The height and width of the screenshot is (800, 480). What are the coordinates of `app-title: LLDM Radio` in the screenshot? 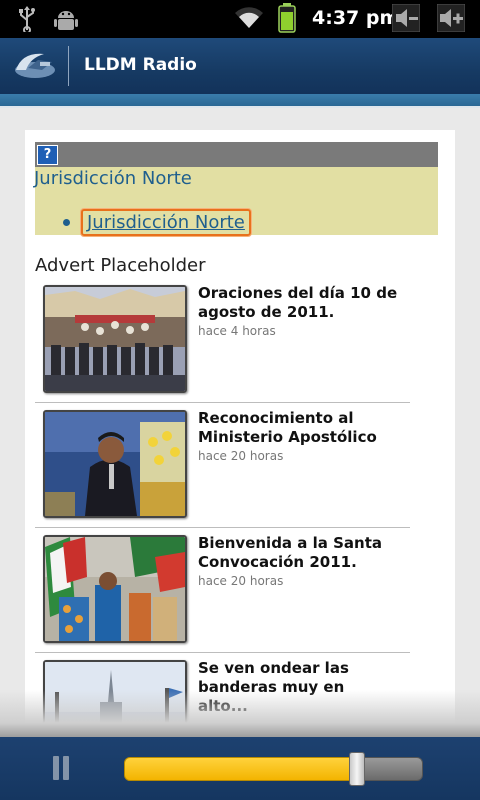 It's located at (140, 65).